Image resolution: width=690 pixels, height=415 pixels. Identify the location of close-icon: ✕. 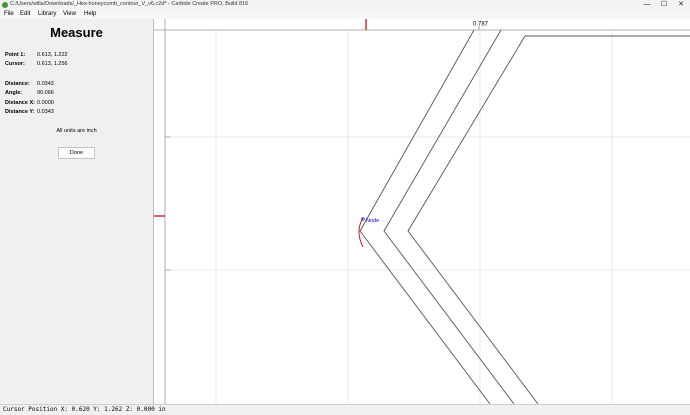
(681, 5).